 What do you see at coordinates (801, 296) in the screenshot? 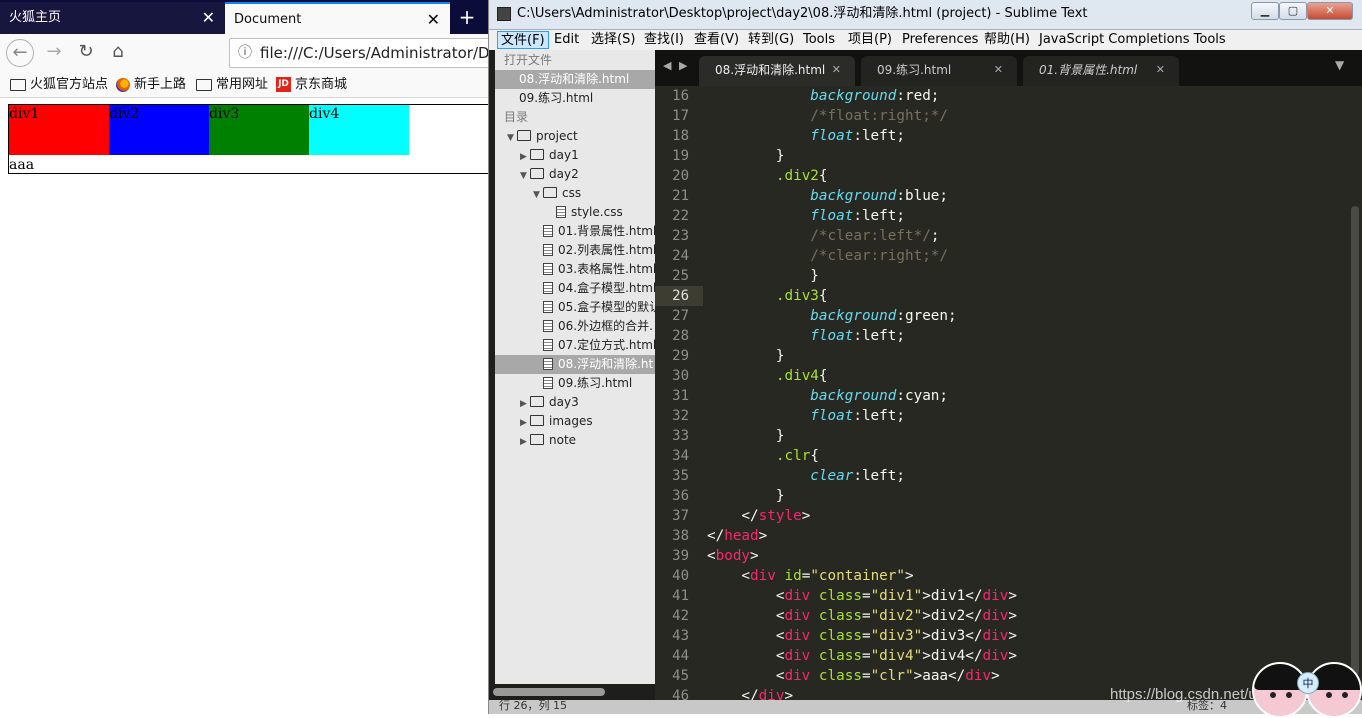
I see `code-line: .div3{` at bounding box center [801, 296].